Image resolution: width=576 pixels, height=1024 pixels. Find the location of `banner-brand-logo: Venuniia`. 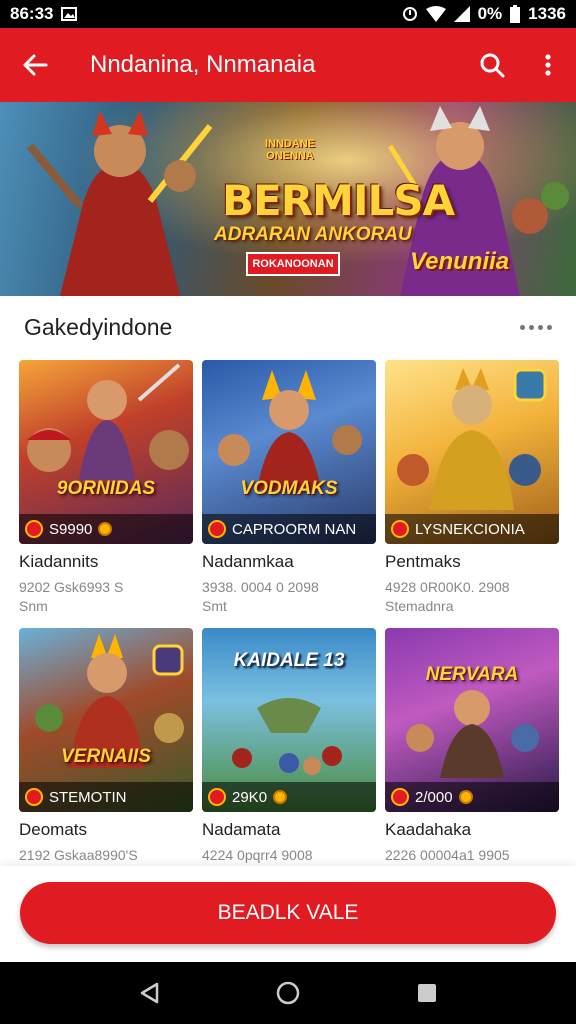

banner-brand-logo: Venuniia is located at coordinates (460, 261).